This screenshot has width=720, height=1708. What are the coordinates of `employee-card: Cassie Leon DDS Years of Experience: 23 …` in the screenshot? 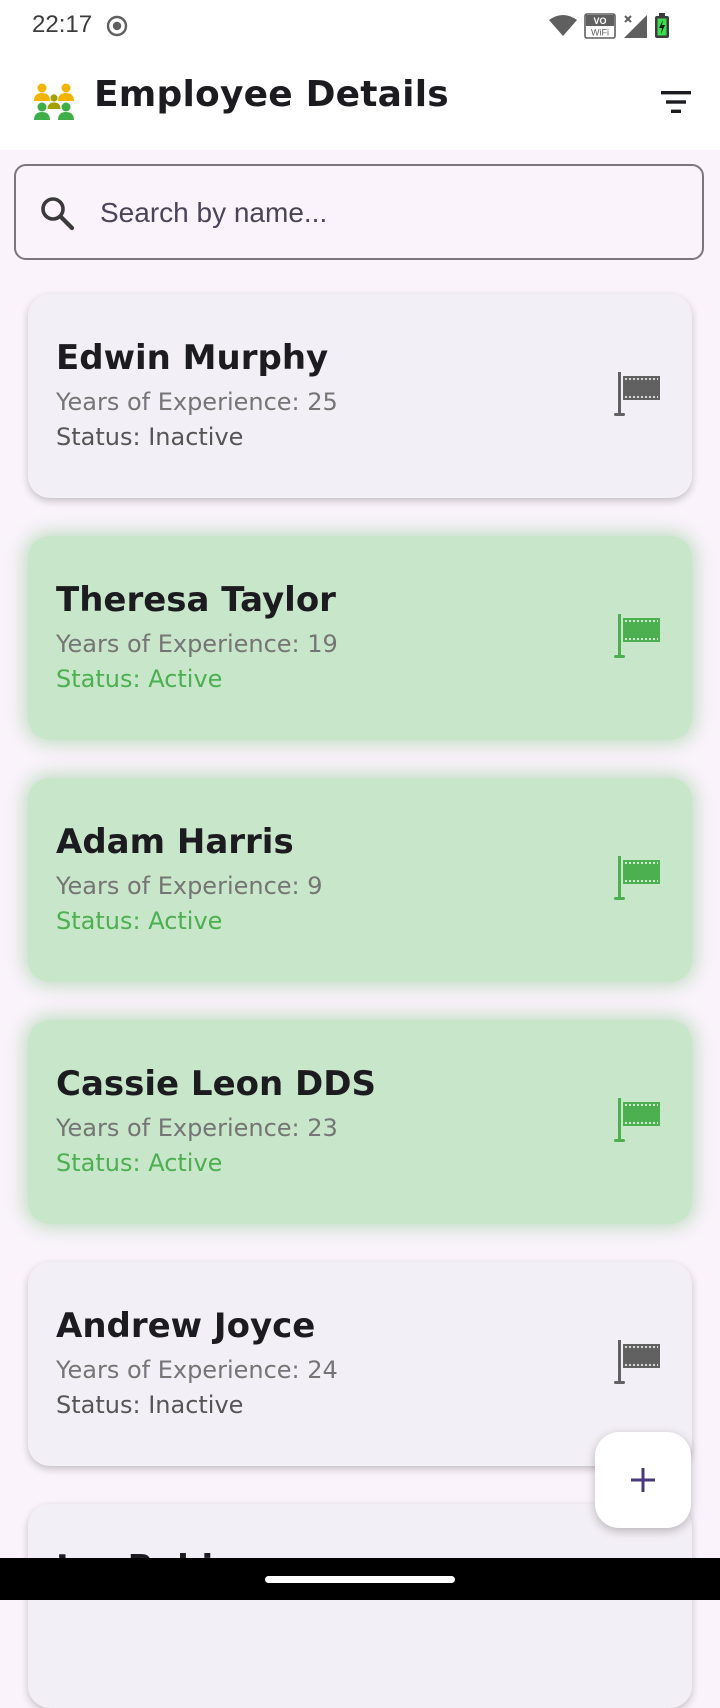 It's located at (360, 1122).